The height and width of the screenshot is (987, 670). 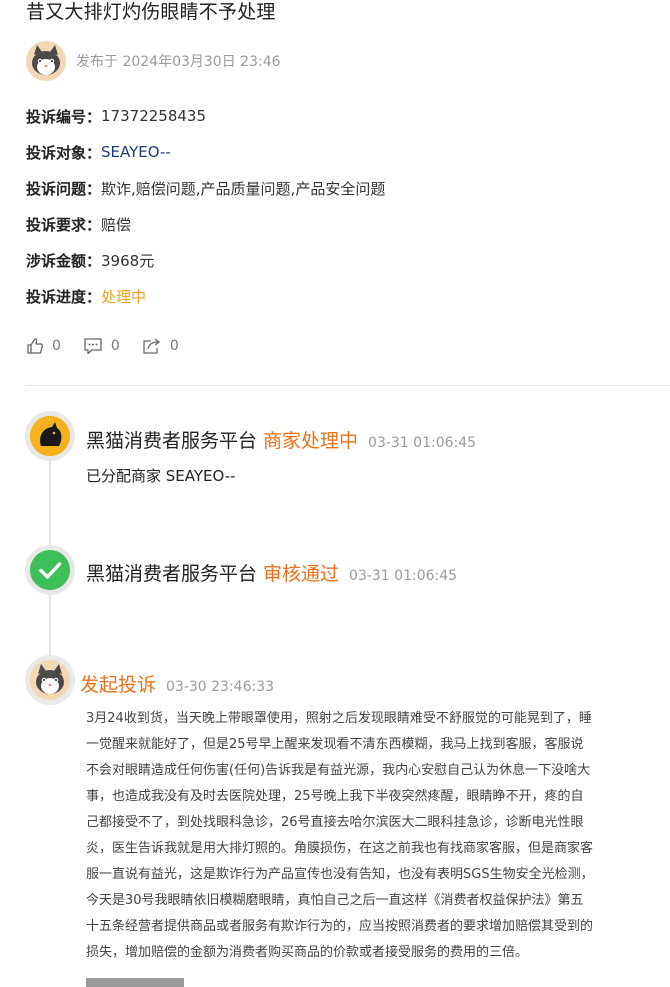 I want to click on content-line: 炎，医生告诉我就是用大排灯照的。角膜损伤，在这之前我也有找商家客服，但是商家客, so click(x=340, y=848).